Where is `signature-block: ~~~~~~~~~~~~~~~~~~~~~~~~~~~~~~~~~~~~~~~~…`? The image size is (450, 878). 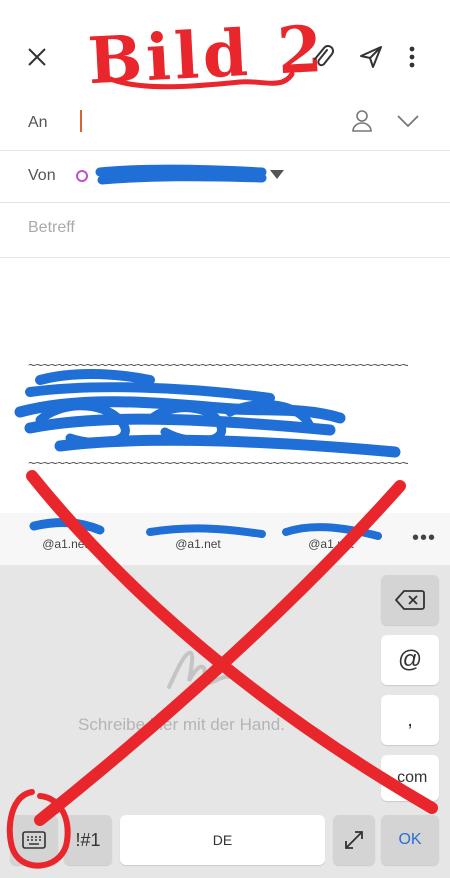
signature-block: ~~~~~~~~~~~~~~~~~~~~~~~~~~~~~~~~~~~~~~~~… is located at coordinates (218, 414).